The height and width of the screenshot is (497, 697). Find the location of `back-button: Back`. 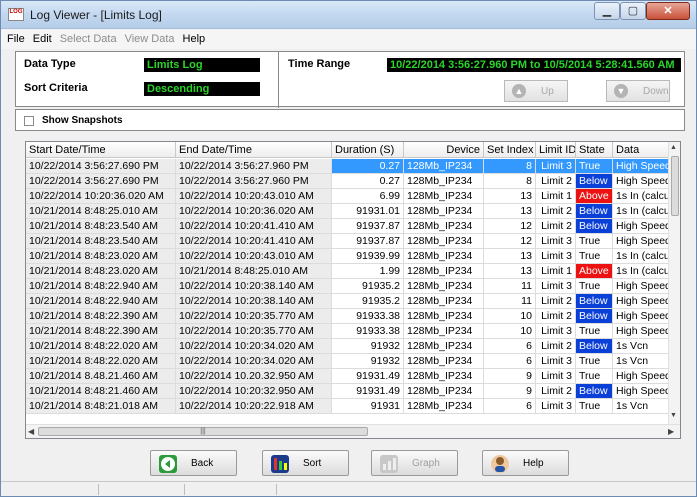

back-button: Back is located at coordinates (193, 463).